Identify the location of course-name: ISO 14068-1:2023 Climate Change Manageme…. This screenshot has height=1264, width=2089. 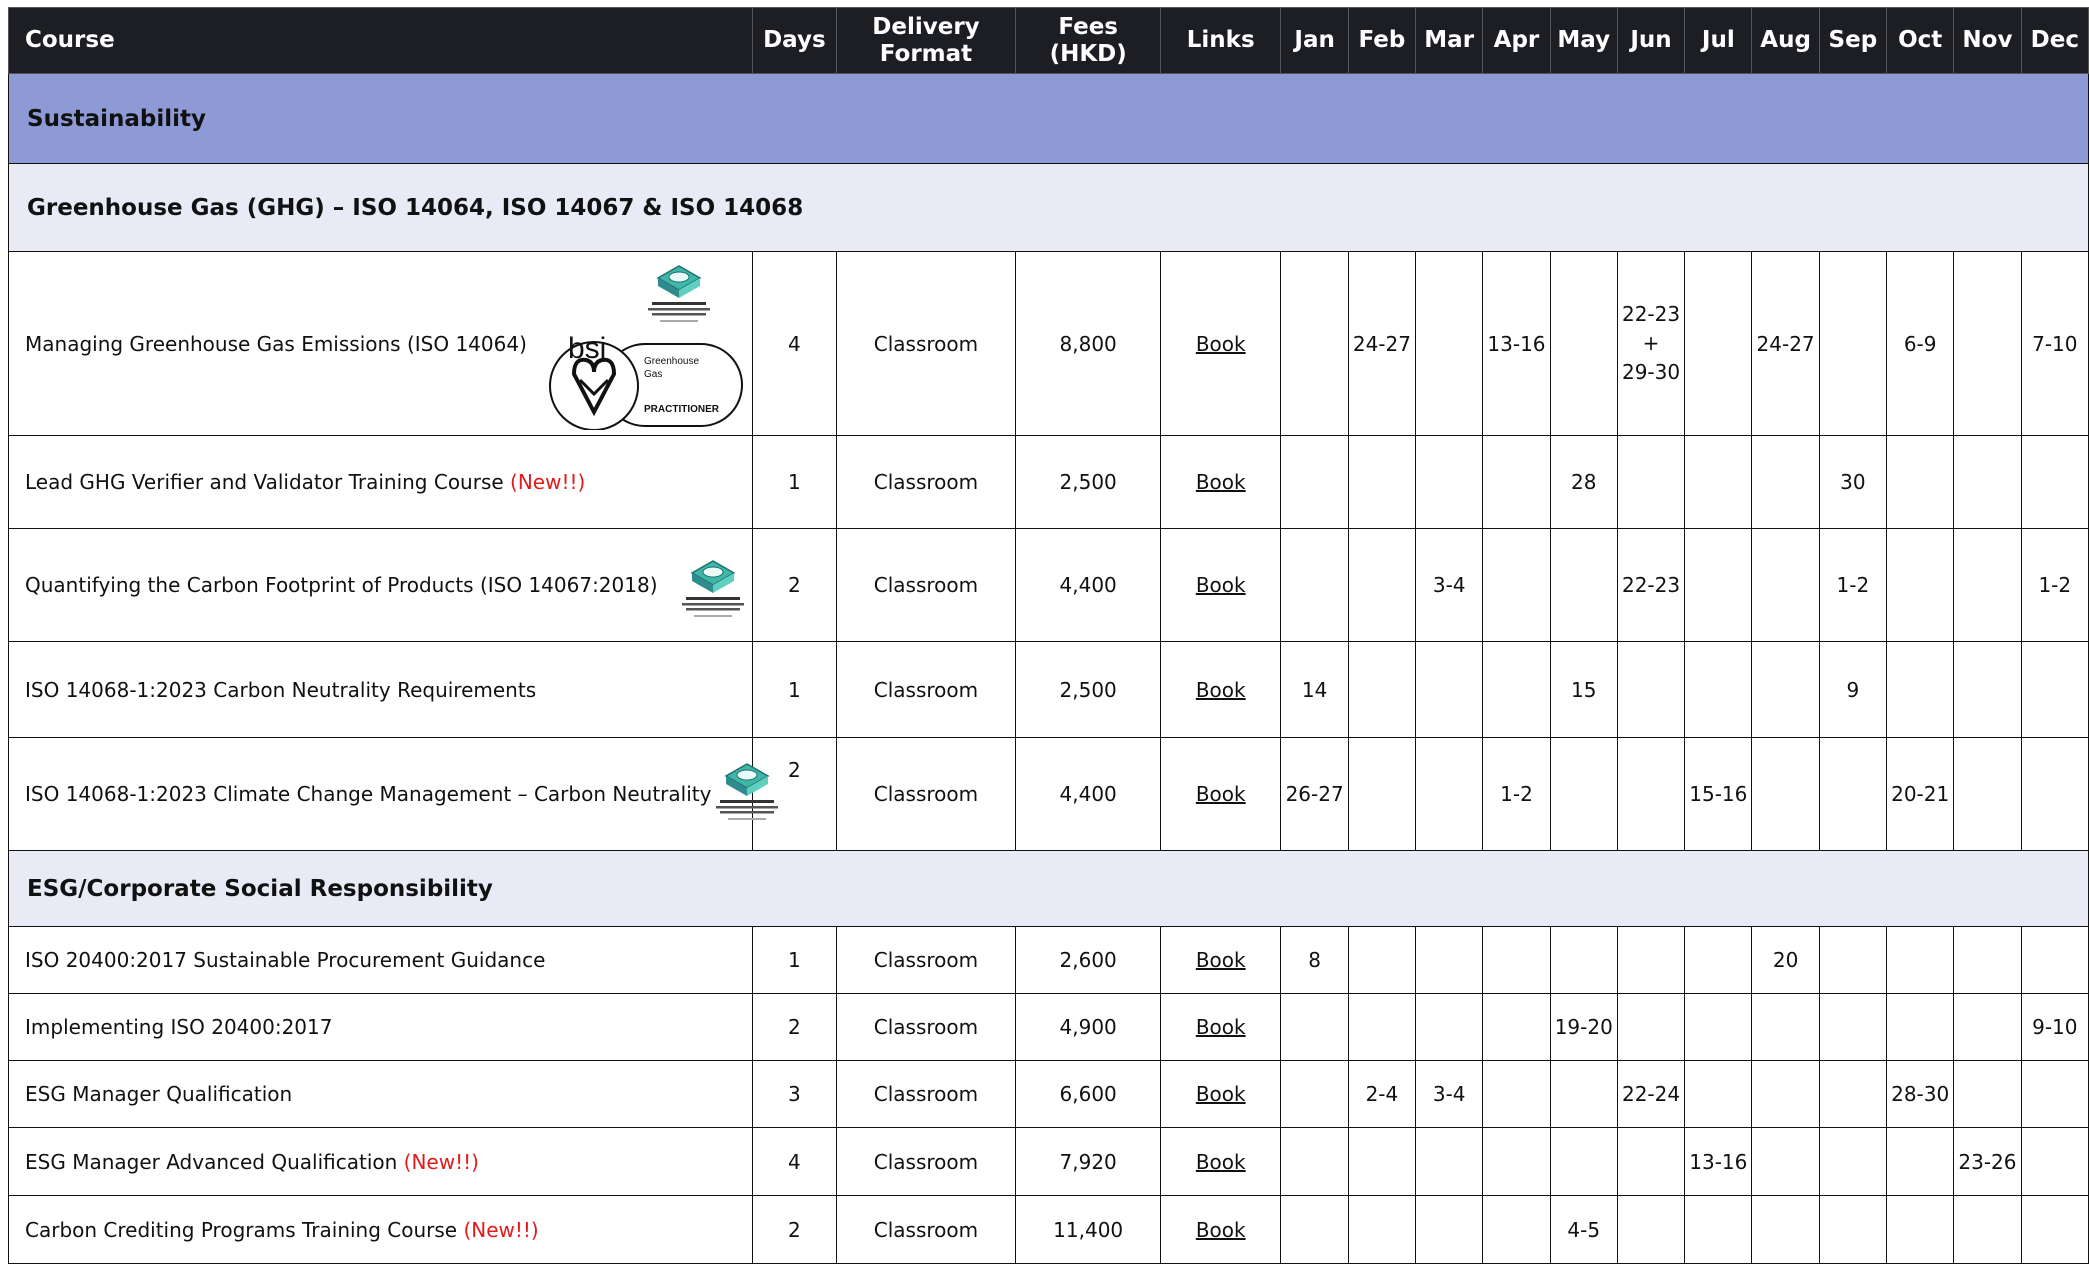
(368, 794).